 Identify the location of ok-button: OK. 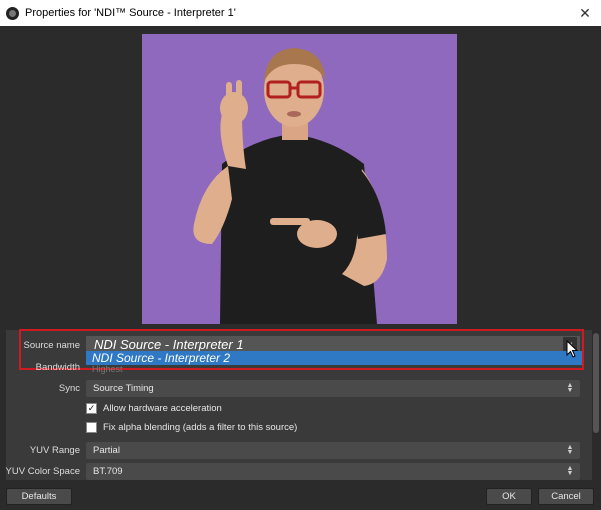
(509, 496).